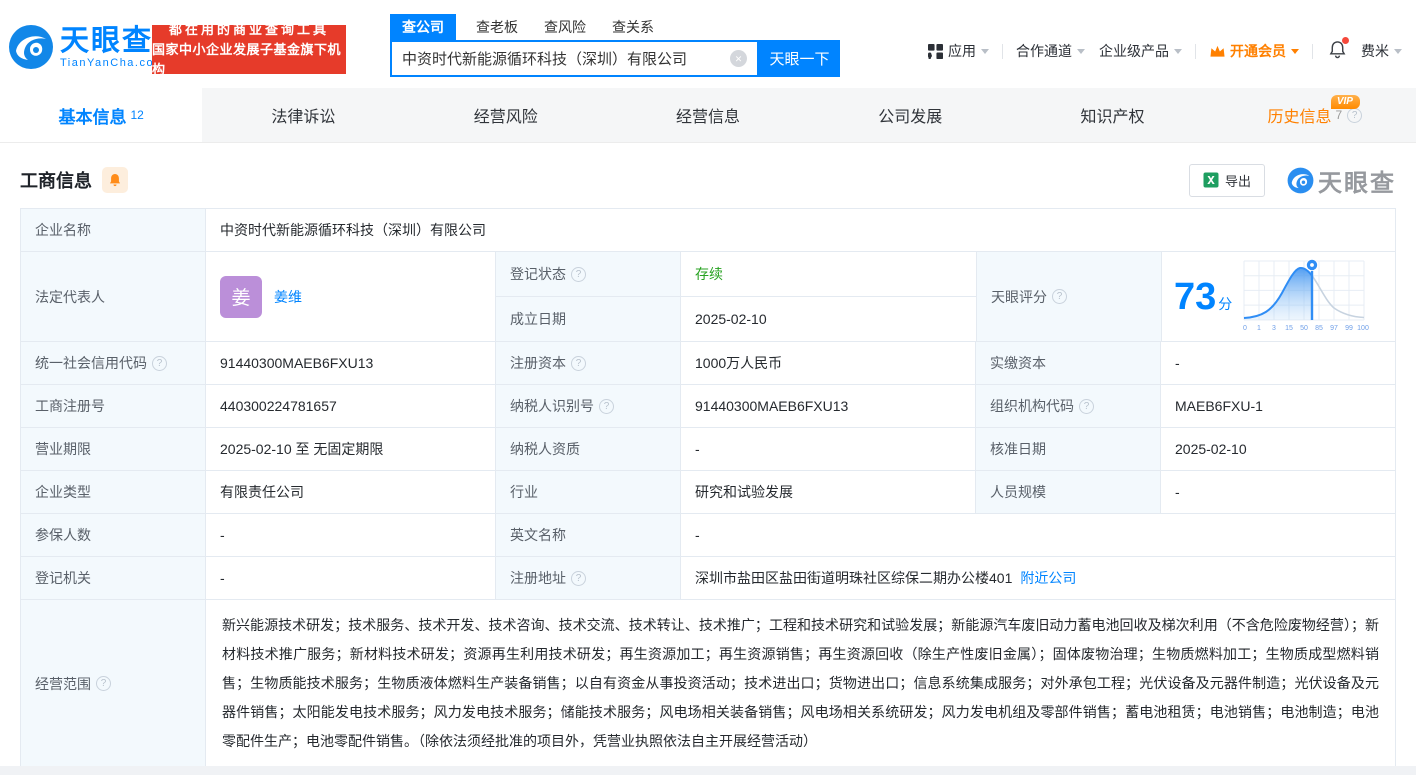 Image resolution: width=1416 pixels, height=775 pixels. I want to click on subscribe-bell-button, so click(115, 180).